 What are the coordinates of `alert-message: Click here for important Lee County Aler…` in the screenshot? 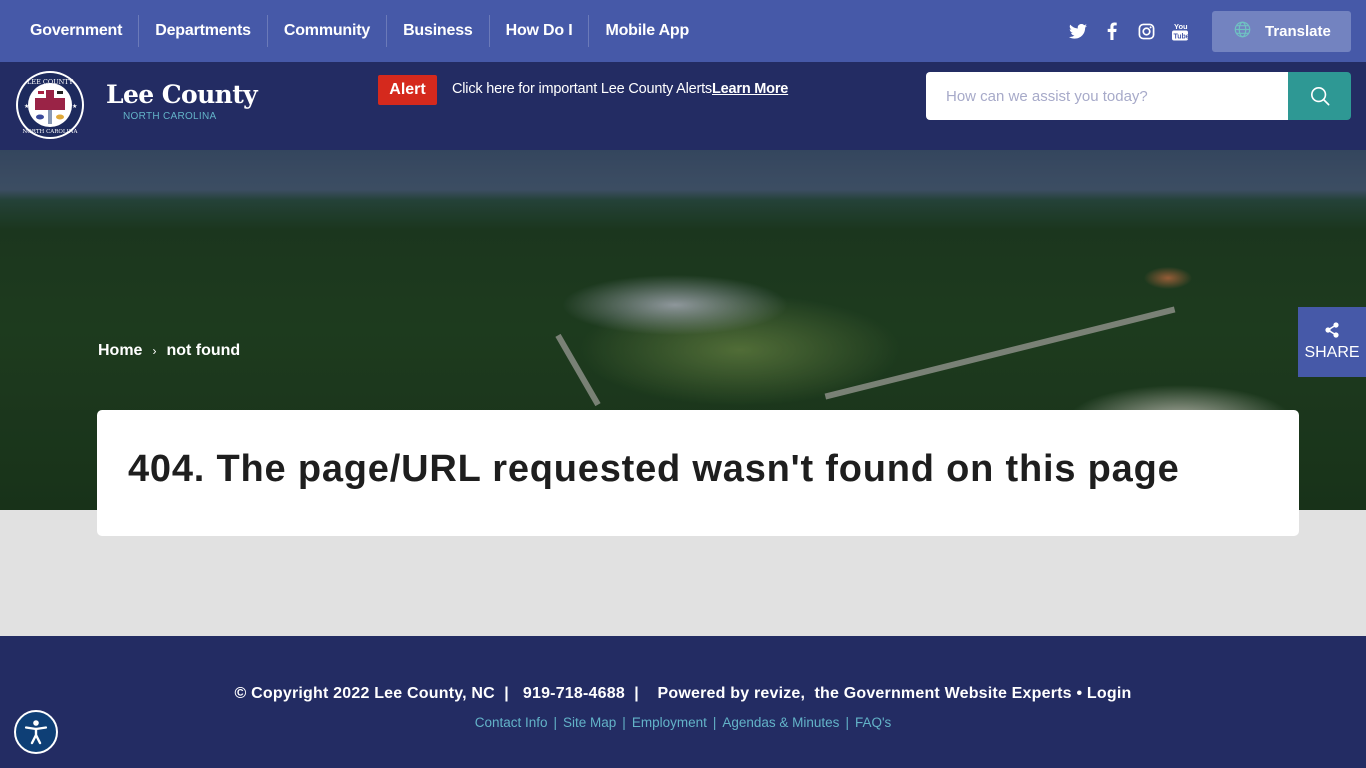 It's located at (620, 89).